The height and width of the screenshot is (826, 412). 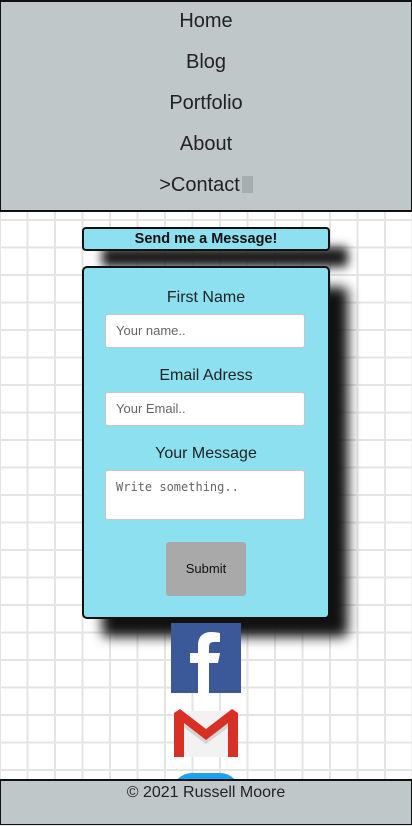 What do you see at coordinates (206, 802) in the screenshot?
I see `footer: © 2021 Russell Moore` at bounding box center [206, 802].